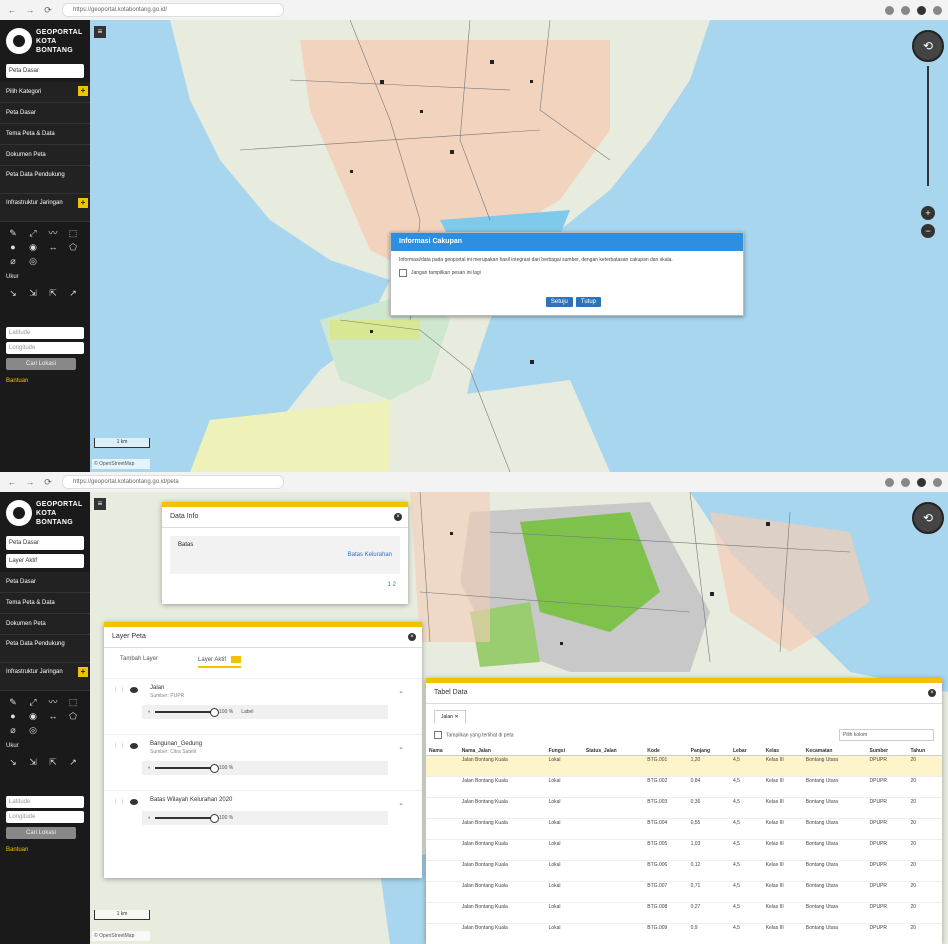 The width and height of the screenshot is (948, 944). I want to click on pencil-icon: ✎, so click(13, 702).